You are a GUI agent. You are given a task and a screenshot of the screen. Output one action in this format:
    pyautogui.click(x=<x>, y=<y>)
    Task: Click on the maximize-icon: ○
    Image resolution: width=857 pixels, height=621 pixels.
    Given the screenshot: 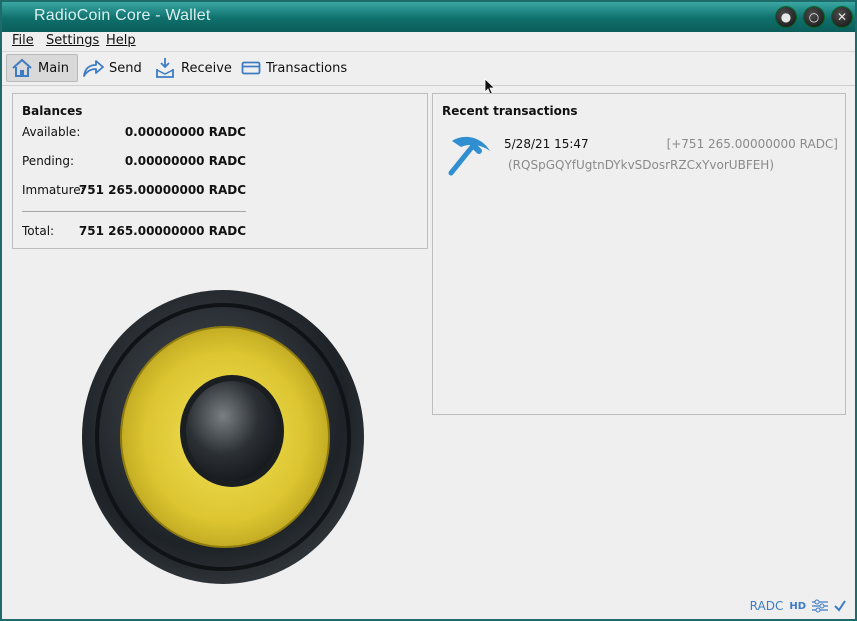 What is the action you would take?
    pyautogui.click(x=814, y=17)
    